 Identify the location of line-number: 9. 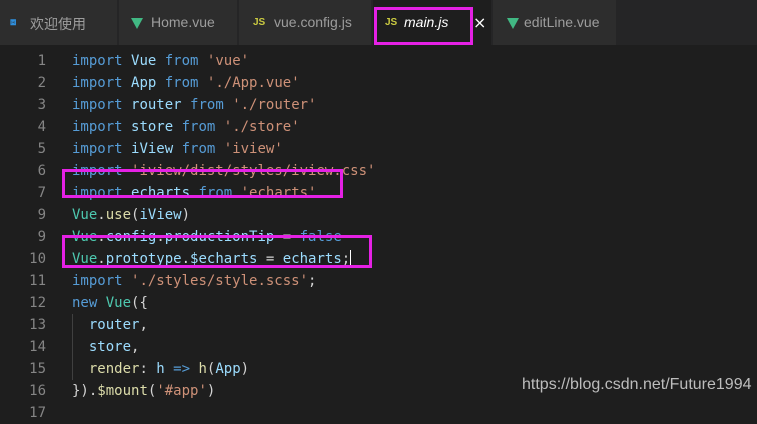
(41, 215).